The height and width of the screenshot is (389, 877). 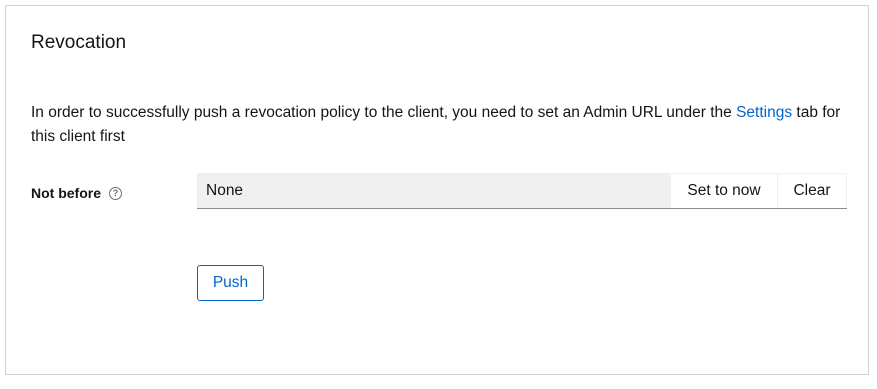 What do you see at coordinates (764, 112) in the screenshot?
I see `settings-tab-link: Settings` at bounding box center [764, 112].